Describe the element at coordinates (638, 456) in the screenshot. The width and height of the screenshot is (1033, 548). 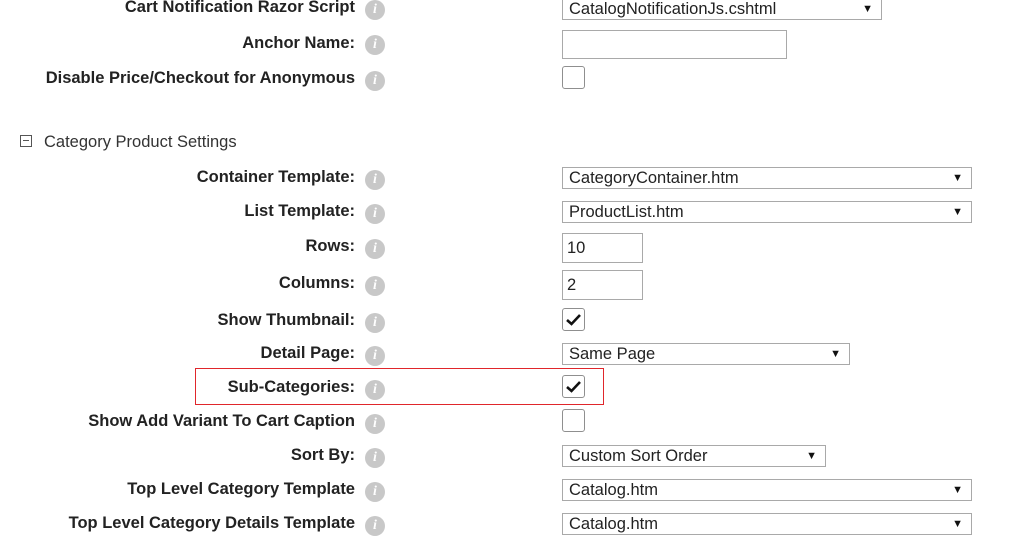
I see `sort-by-value: Custom Sort Order` at that location.